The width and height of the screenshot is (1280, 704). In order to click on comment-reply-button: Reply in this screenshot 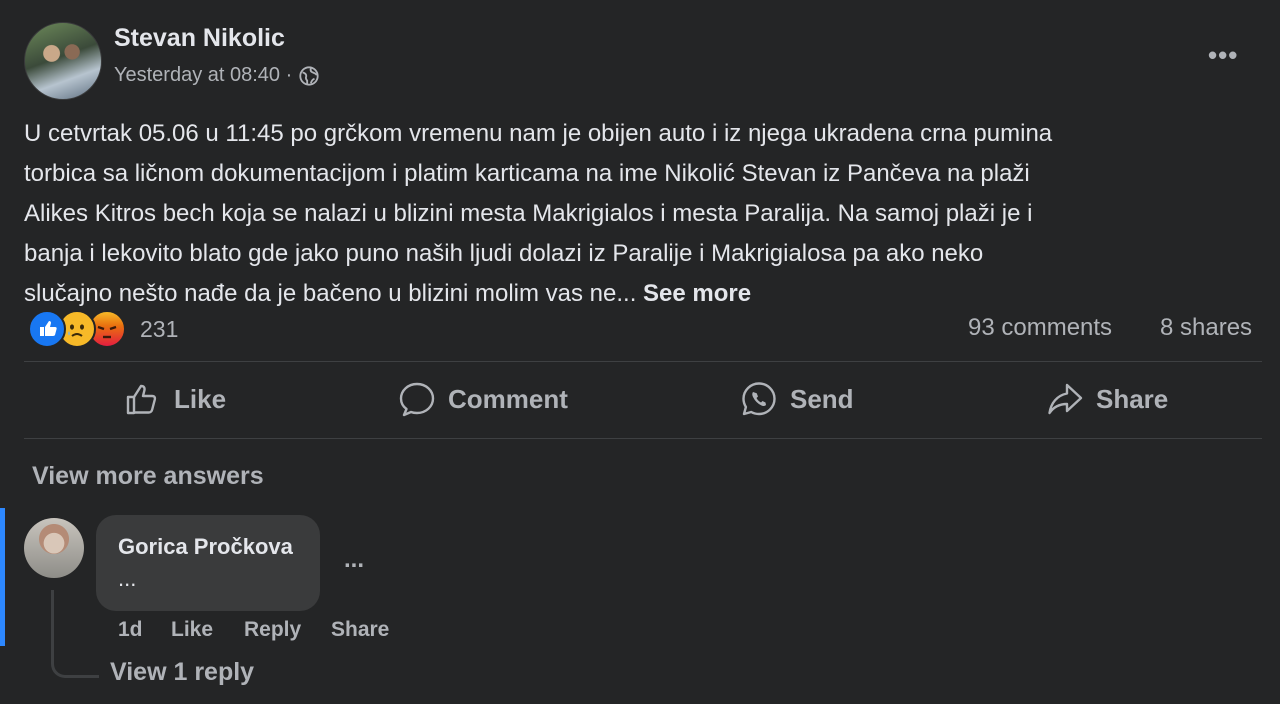, I will do `click(272, 630)`.